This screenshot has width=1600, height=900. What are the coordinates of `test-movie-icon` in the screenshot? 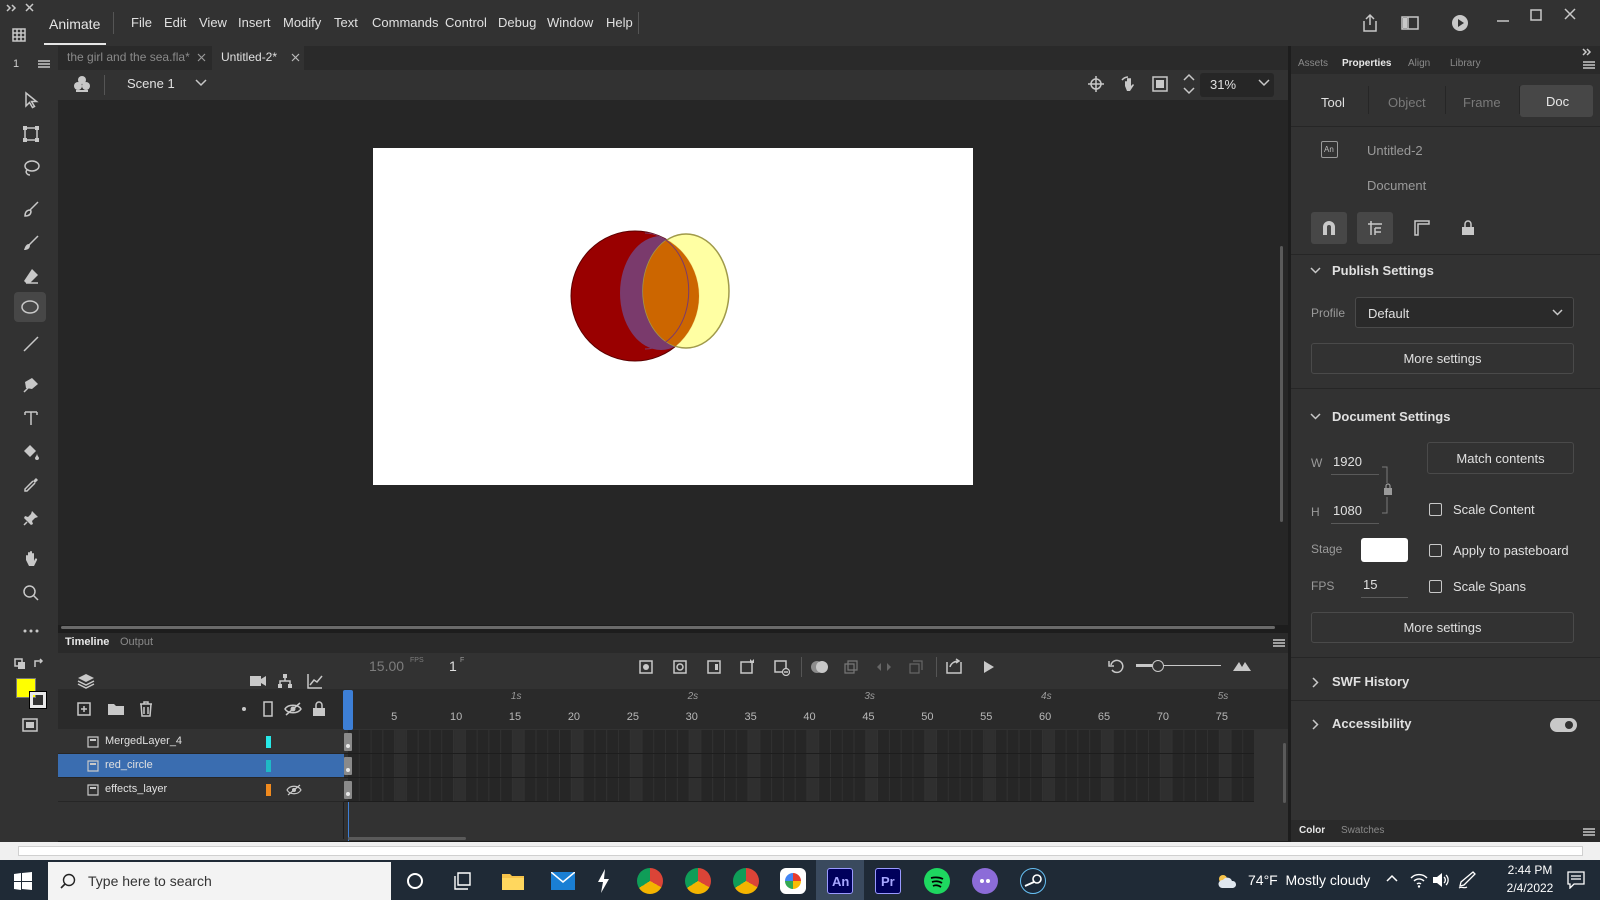 It's located at (1460, 23).